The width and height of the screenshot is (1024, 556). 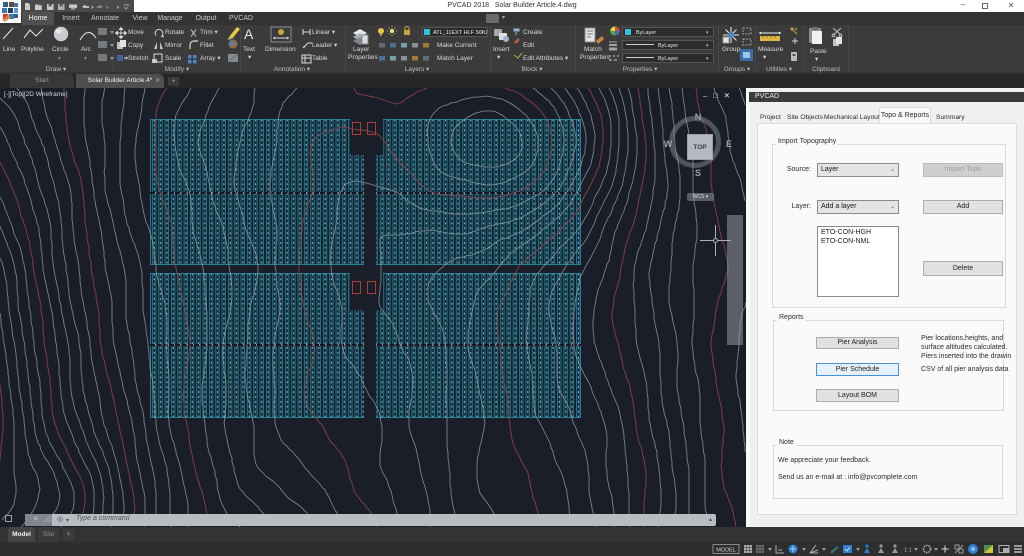 What do you see at coordinates (726, 551) in the screenshot?
I see `svg-text: MODEL` at bounding box center [726, 551].